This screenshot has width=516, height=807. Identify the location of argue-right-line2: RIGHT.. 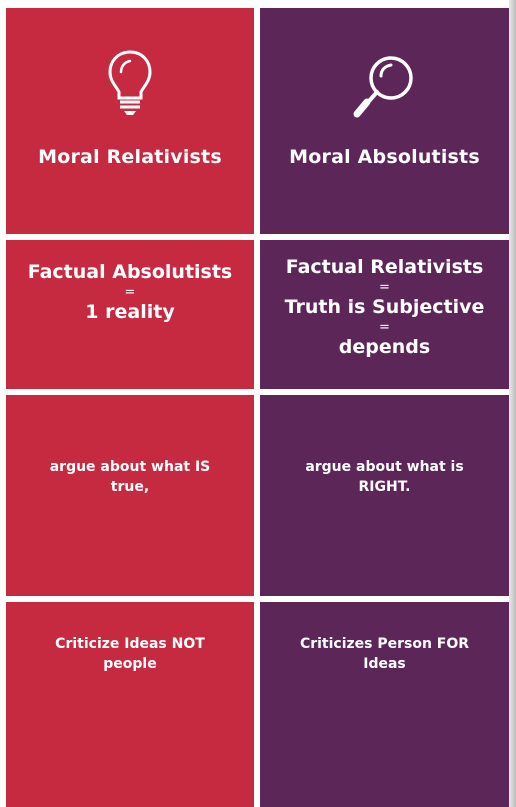
(384, 487).